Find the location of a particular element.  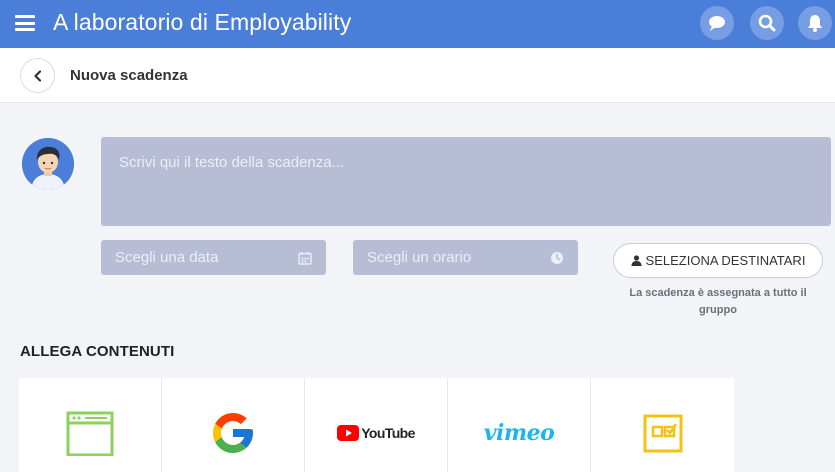

menu-icon is located at coordinates (25, 23).